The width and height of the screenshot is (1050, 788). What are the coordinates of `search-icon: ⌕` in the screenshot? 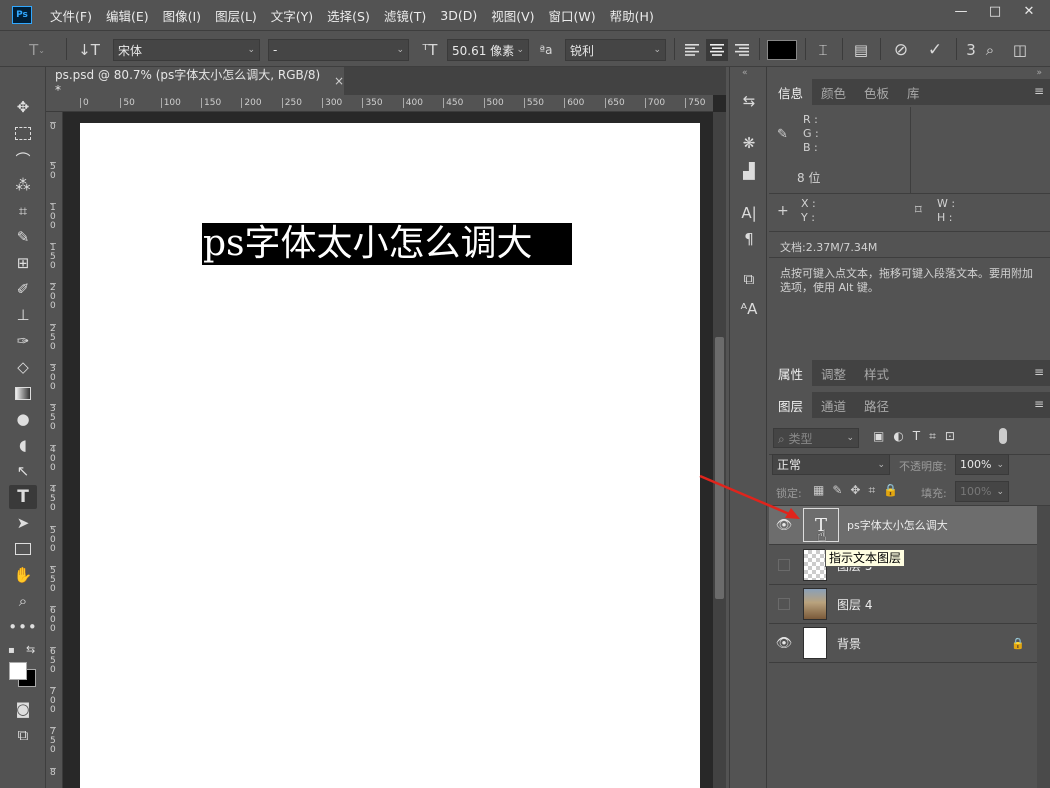 It's located at (990, 50).